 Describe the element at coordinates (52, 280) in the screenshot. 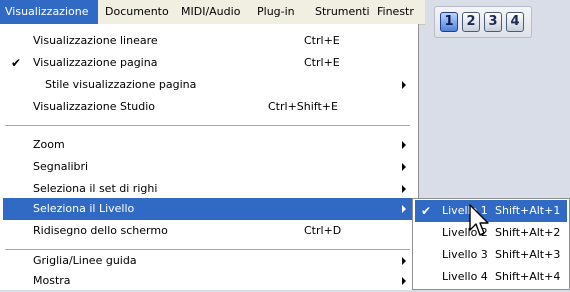

I see `menu-item-label: Mostra` at that location.